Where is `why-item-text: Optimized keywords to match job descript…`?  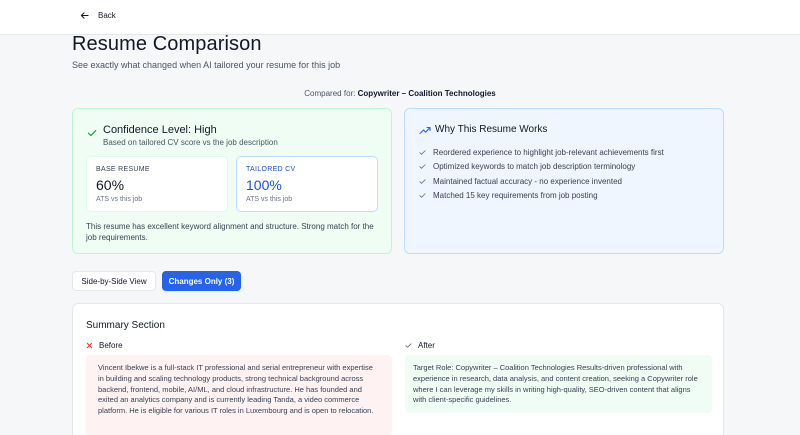
why-item-text: Optimized keywords to match job descript… is located at coordinates (534, 167).